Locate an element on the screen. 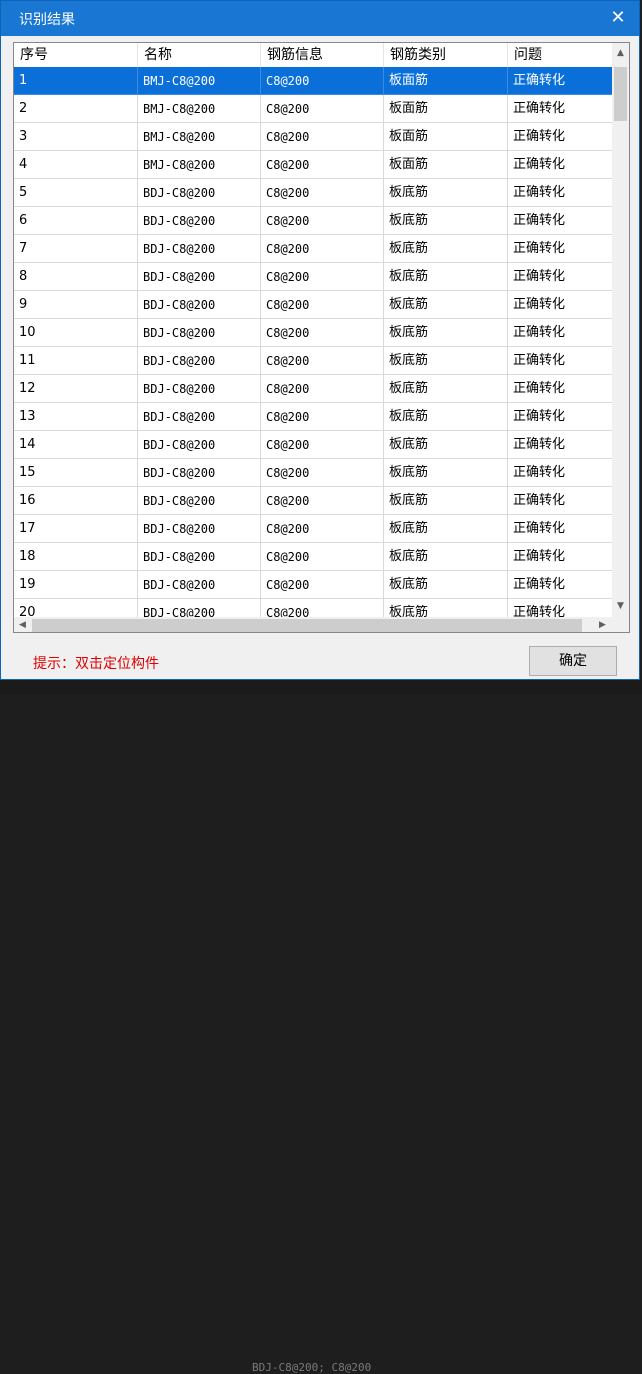 The image size is (642, 1374). table-row: 3 BMJ-C8@200 C8@200 板面筋 正确转化 is located at coordinates (313, 137).